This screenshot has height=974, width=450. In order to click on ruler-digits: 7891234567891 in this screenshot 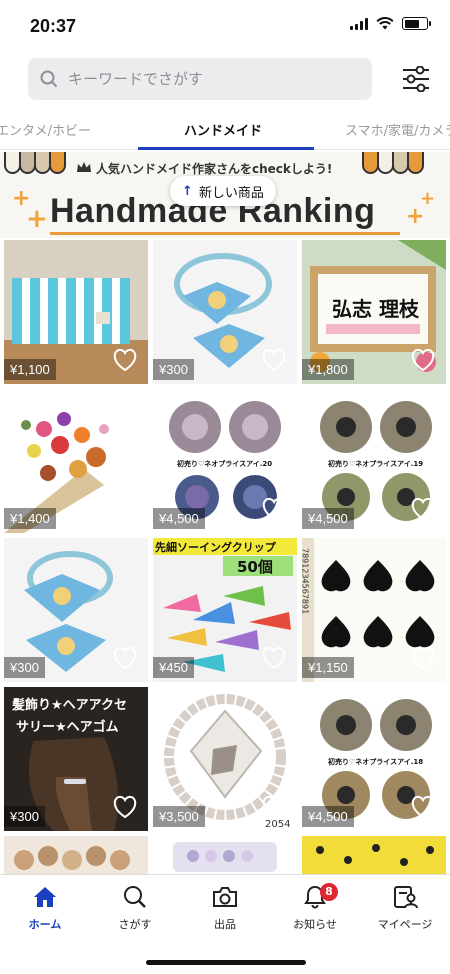, I will do `click(306, 581)`.